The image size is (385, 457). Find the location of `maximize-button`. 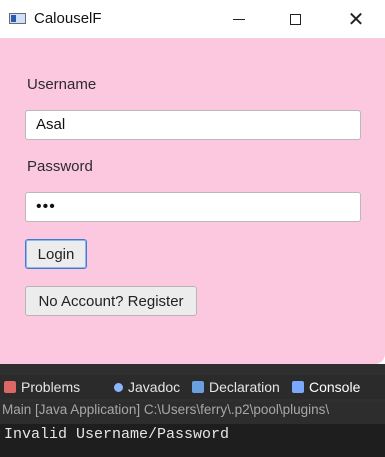

maximize-button is located at coordinates (295, 19).